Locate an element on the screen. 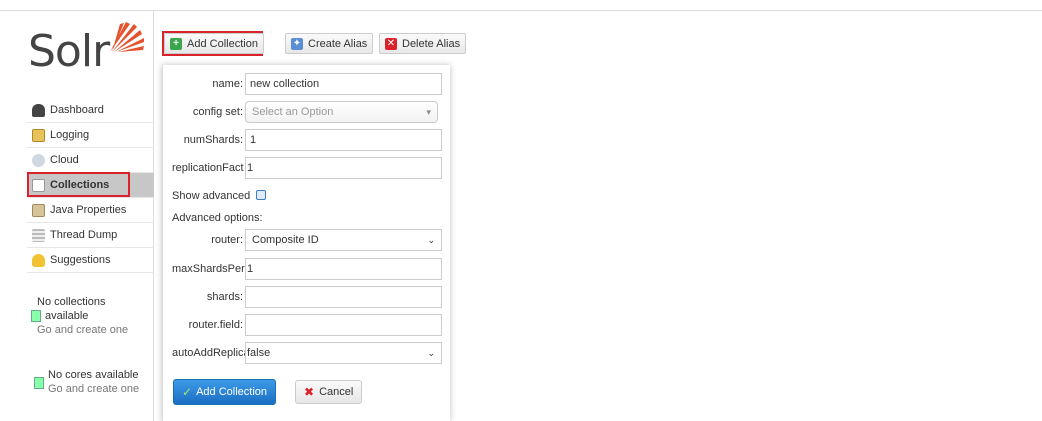  config-set-select: Select an Option ▾ is located at coordinates (341, 112).